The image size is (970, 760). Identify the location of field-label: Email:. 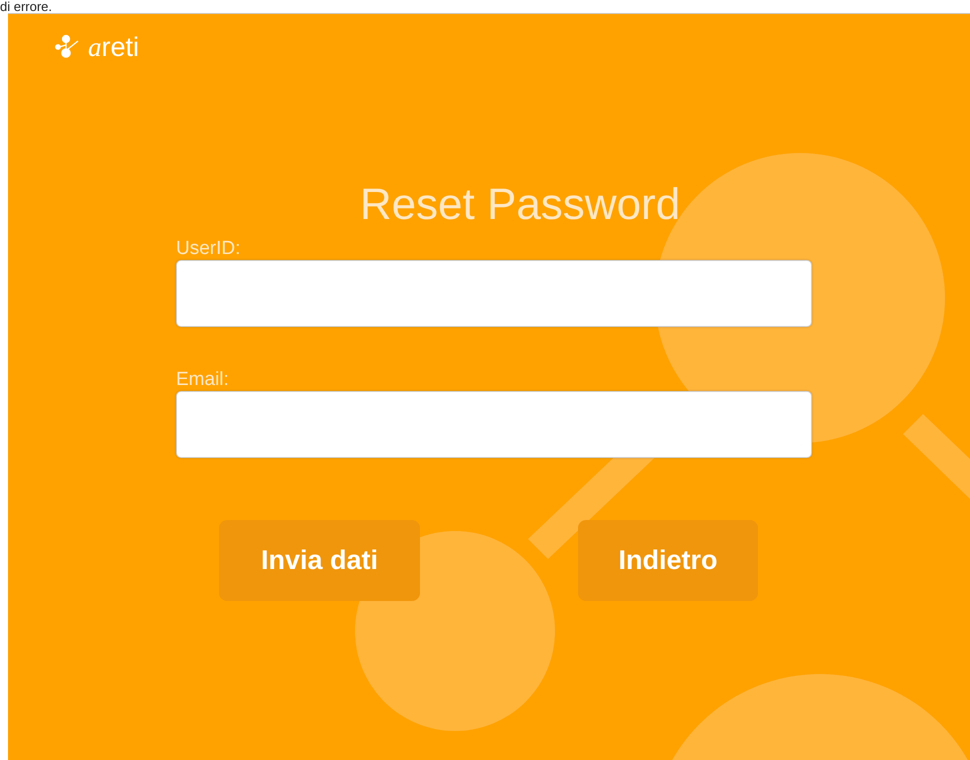
(202, 380).